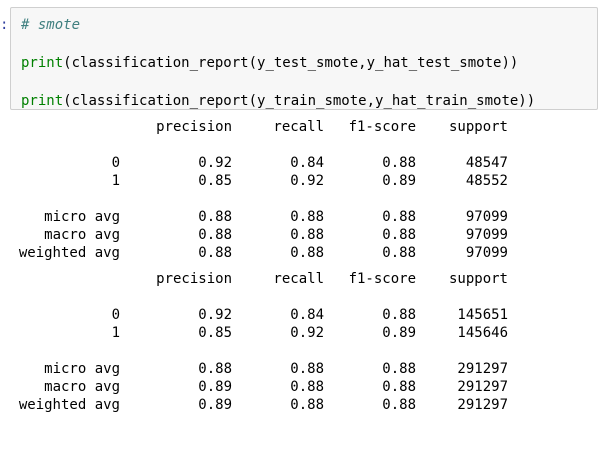  Describe the element at coordinates (486, 181) in the screenshot. I see `report-cell-support: 48552` at that location.